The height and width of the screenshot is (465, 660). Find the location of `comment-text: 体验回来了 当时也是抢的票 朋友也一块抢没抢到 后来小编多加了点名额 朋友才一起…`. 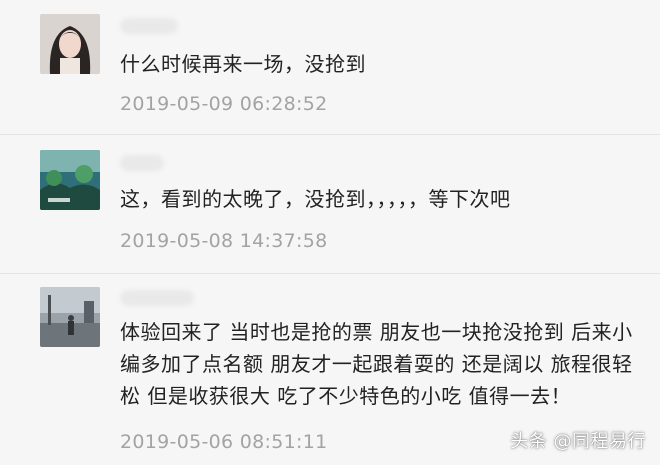

comment-text: 体验回来了 当时也是抢的票 朋友也一块抢没抢到 后来小编多加了点名额 朋友才一起… is located at coordinates (376, 364).